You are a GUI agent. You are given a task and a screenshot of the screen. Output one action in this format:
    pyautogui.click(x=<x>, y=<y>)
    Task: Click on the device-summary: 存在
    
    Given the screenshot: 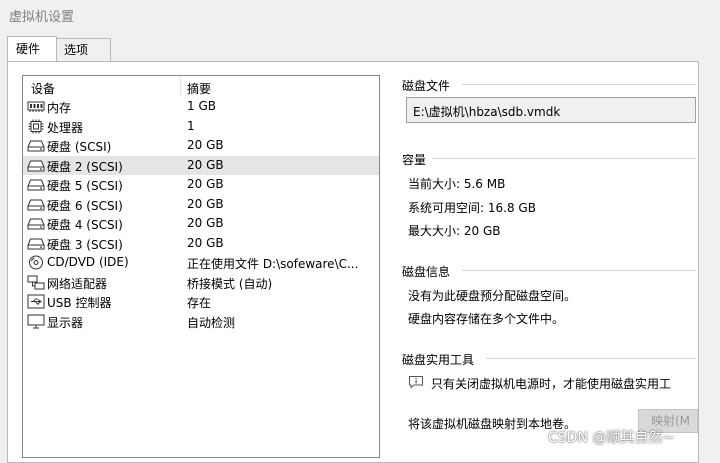 What is the action you would take?
    pyautogui.click(x=199, y=303)
    